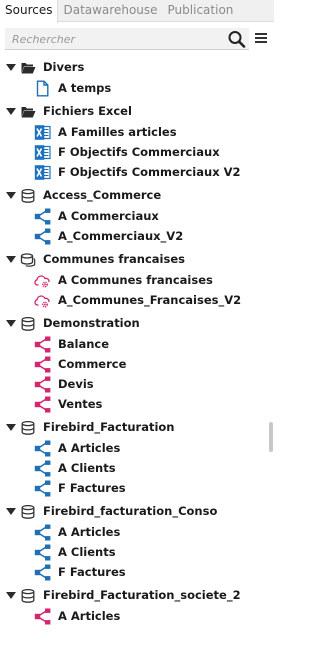 This screenshot has height=664, width=320. I want to click on tree-leaf: F Objectifs Commerciaux V2, so click(134, 172).